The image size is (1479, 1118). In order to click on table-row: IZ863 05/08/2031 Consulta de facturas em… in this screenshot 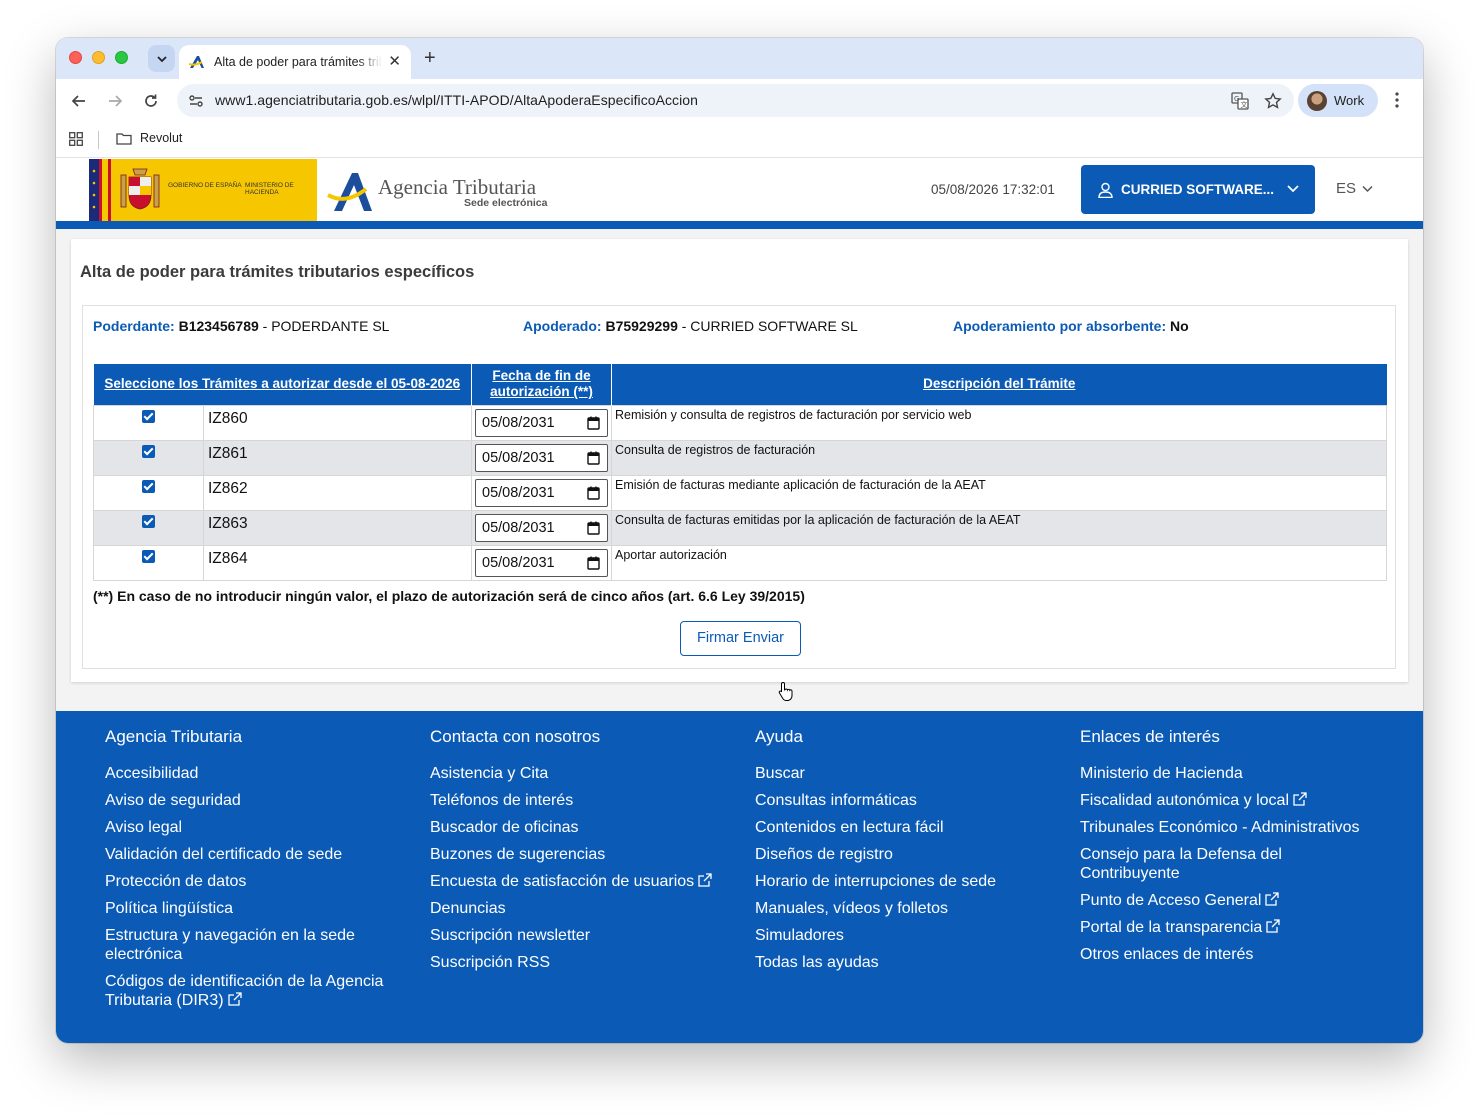, I will do `click(740, 527)`.